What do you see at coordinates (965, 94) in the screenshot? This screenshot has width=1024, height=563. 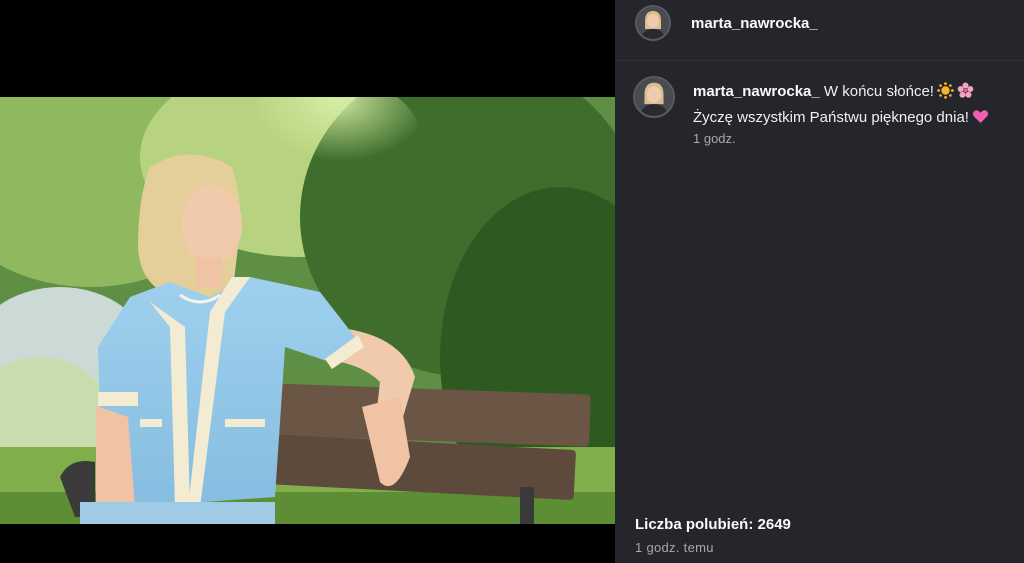 I see `cherry-blossom-emoji` at bounding box center [965, 94].